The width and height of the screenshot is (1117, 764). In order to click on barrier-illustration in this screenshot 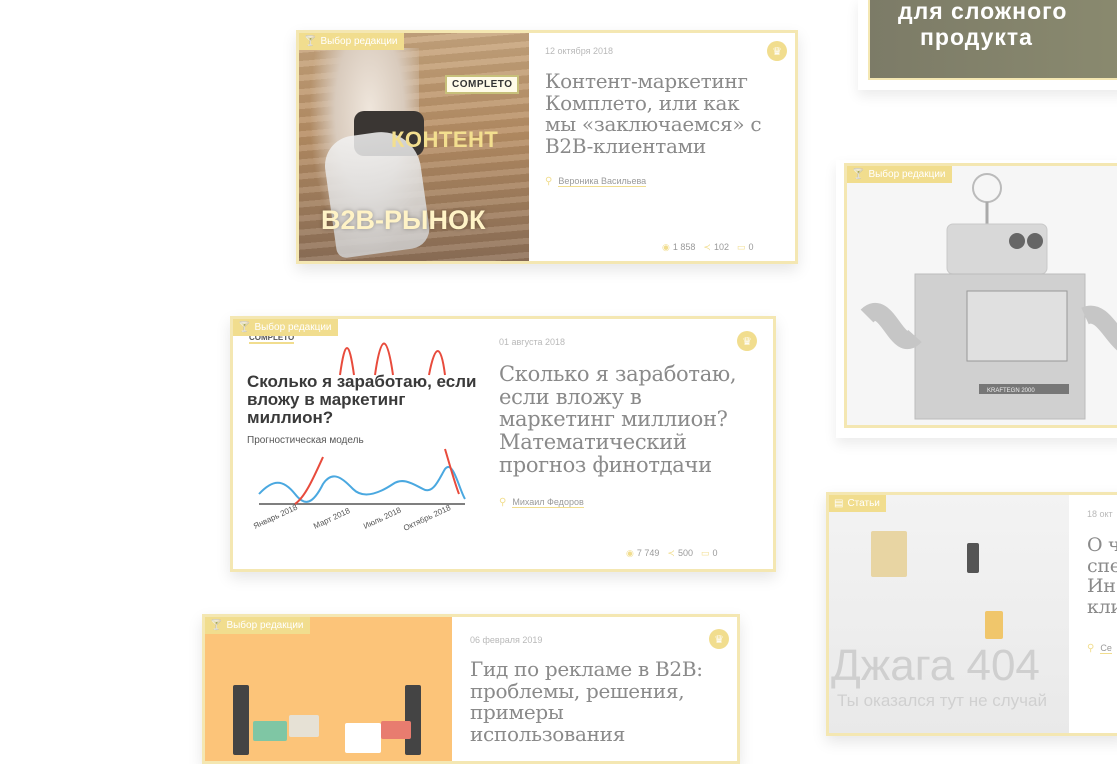, I will do `click(889, 554)`.